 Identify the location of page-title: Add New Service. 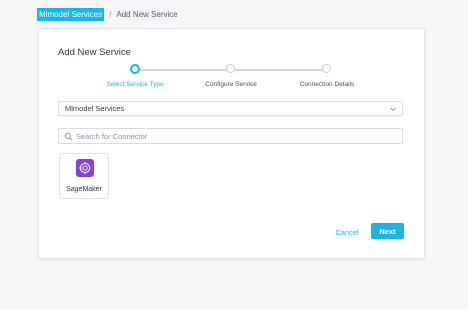
(94, 52).